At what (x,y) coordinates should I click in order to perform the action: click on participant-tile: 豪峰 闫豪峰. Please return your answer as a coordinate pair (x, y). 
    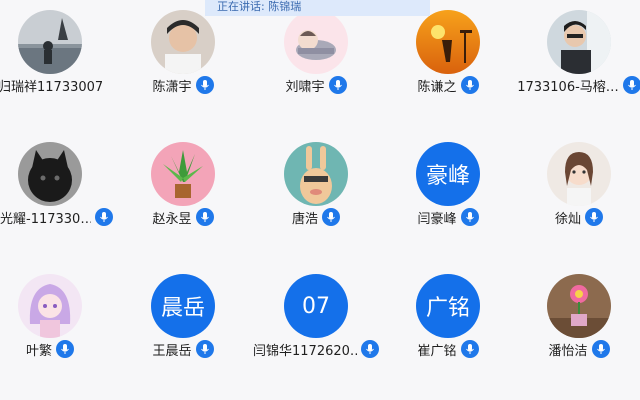
    Looking at the image, I should click on (448, 187).